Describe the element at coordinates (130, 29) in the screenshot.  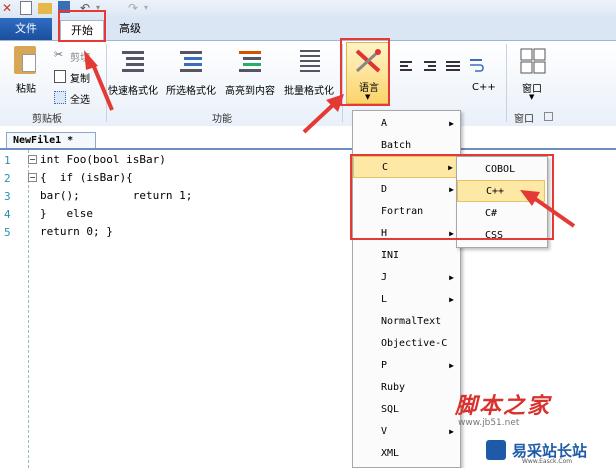
I see `tab-advanced: 高级` at that location.